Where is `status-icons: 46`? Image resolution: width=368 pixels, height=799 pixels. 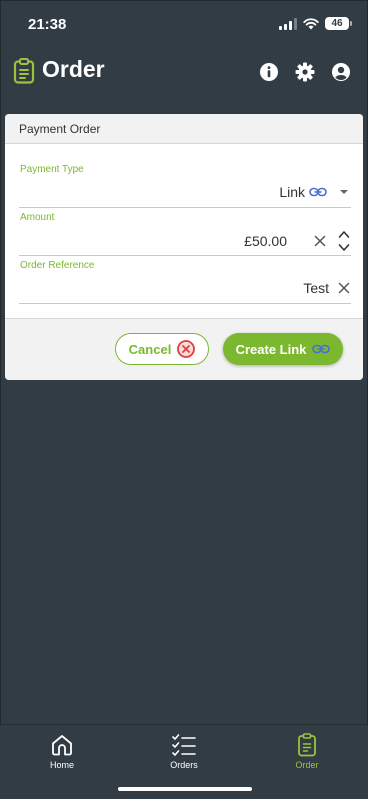
status-icons: 46 is located at coordinates (315, 23).